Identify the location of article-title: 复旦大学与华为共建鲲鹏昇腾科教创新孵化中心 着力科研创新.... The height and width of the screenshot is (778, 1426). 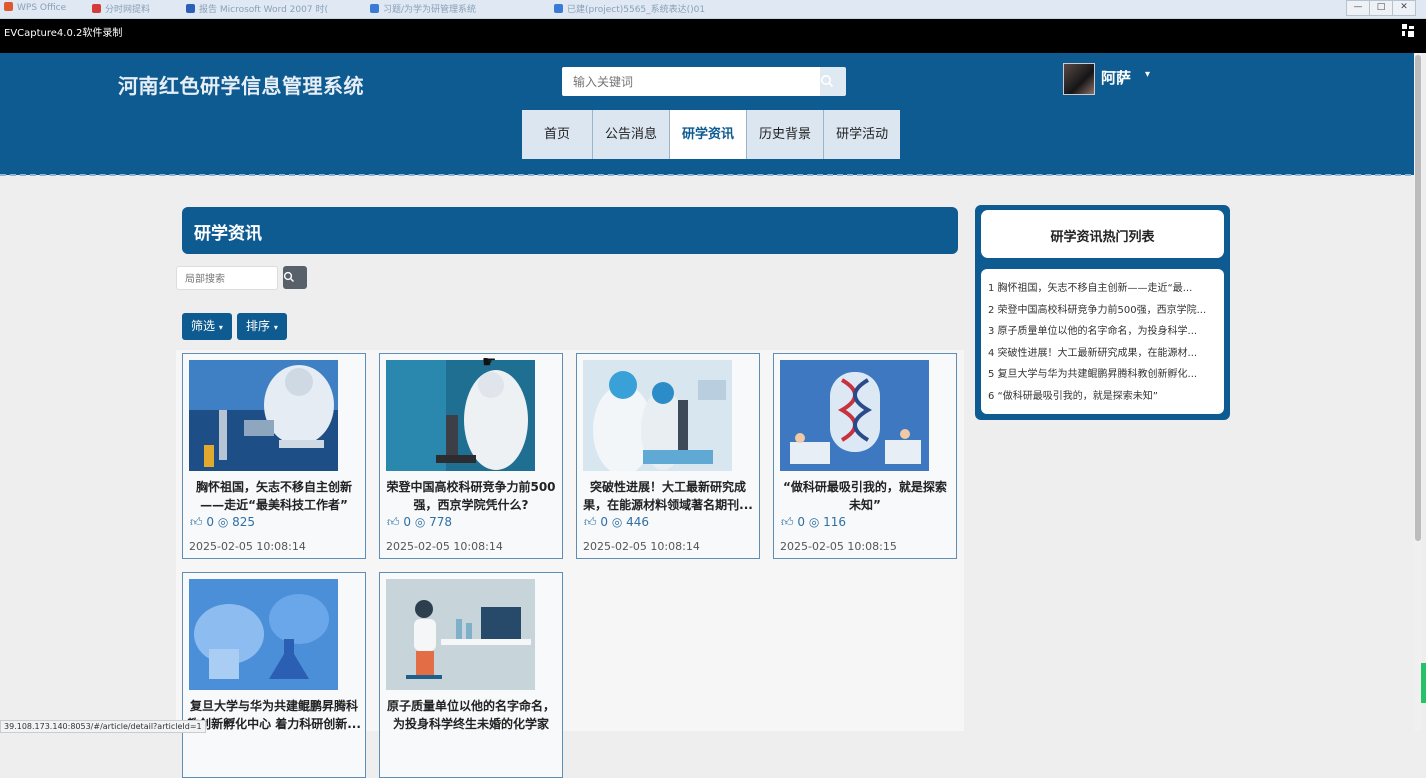
(274, 715).